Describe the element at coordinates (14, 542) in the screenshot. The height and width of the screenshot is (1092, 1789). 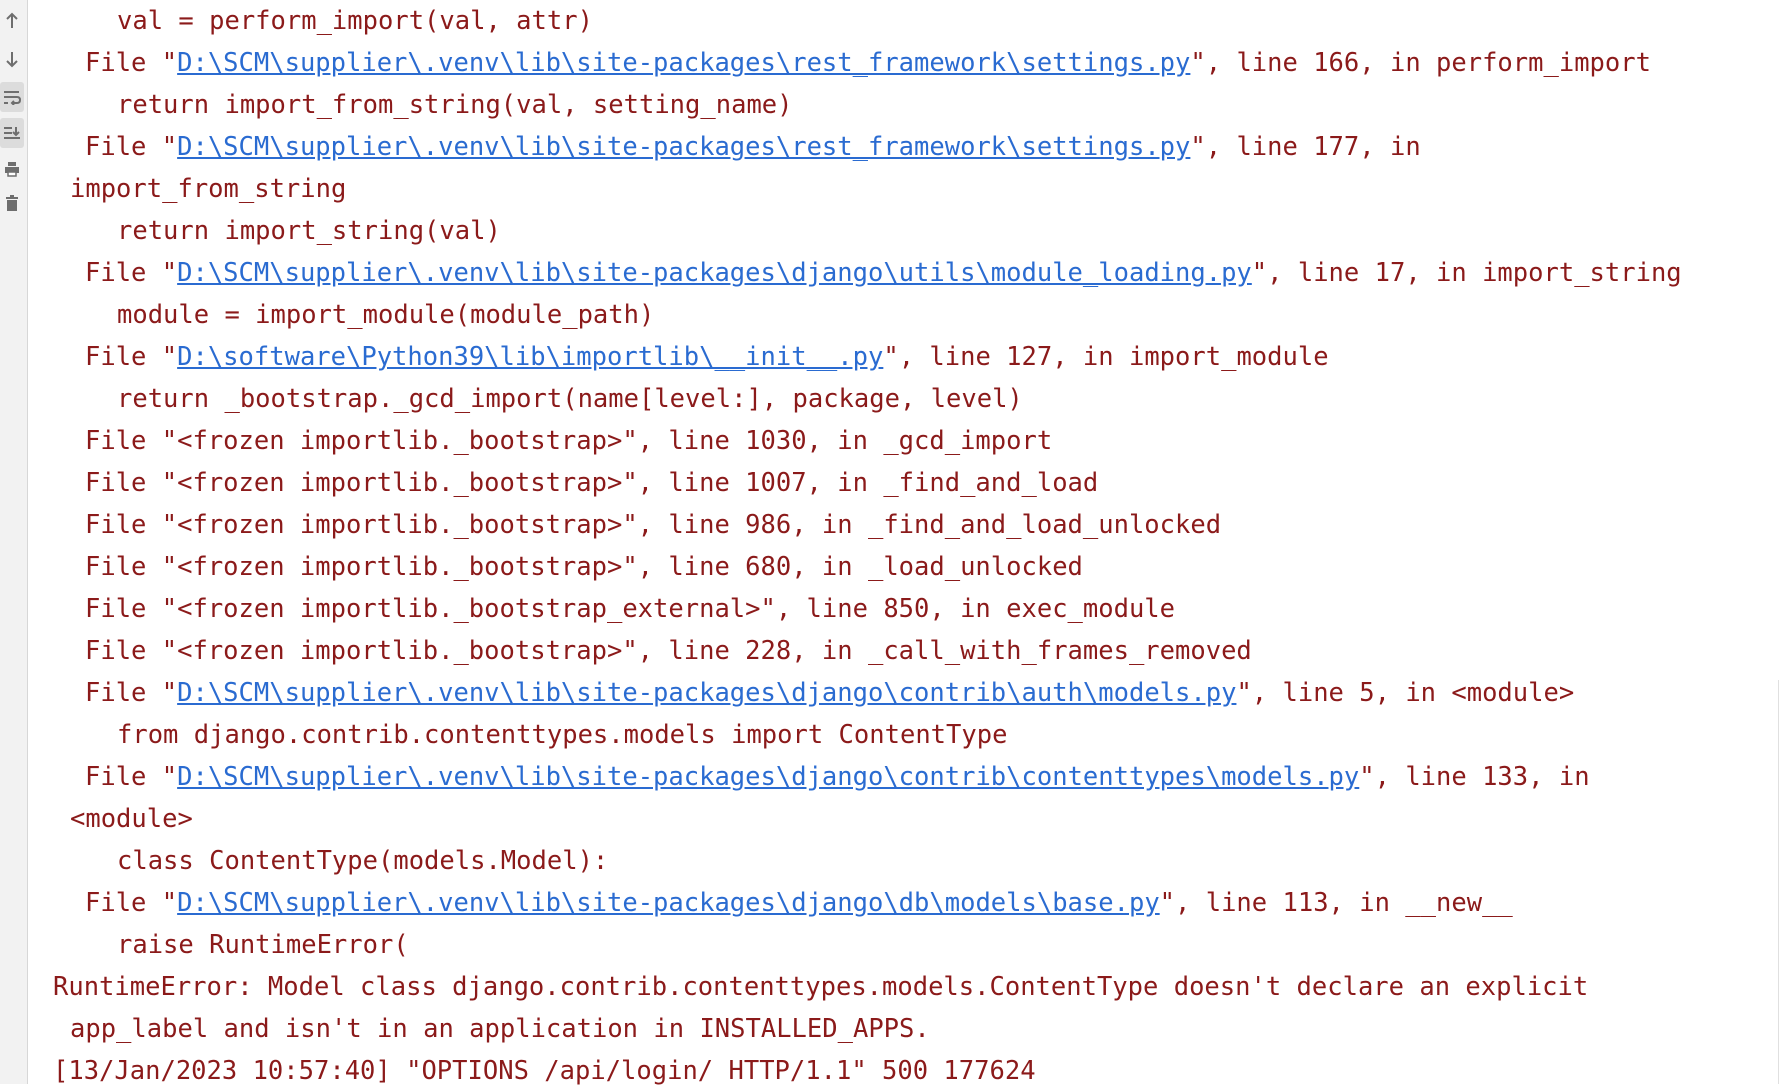
I see `console-toolbar` at that location.